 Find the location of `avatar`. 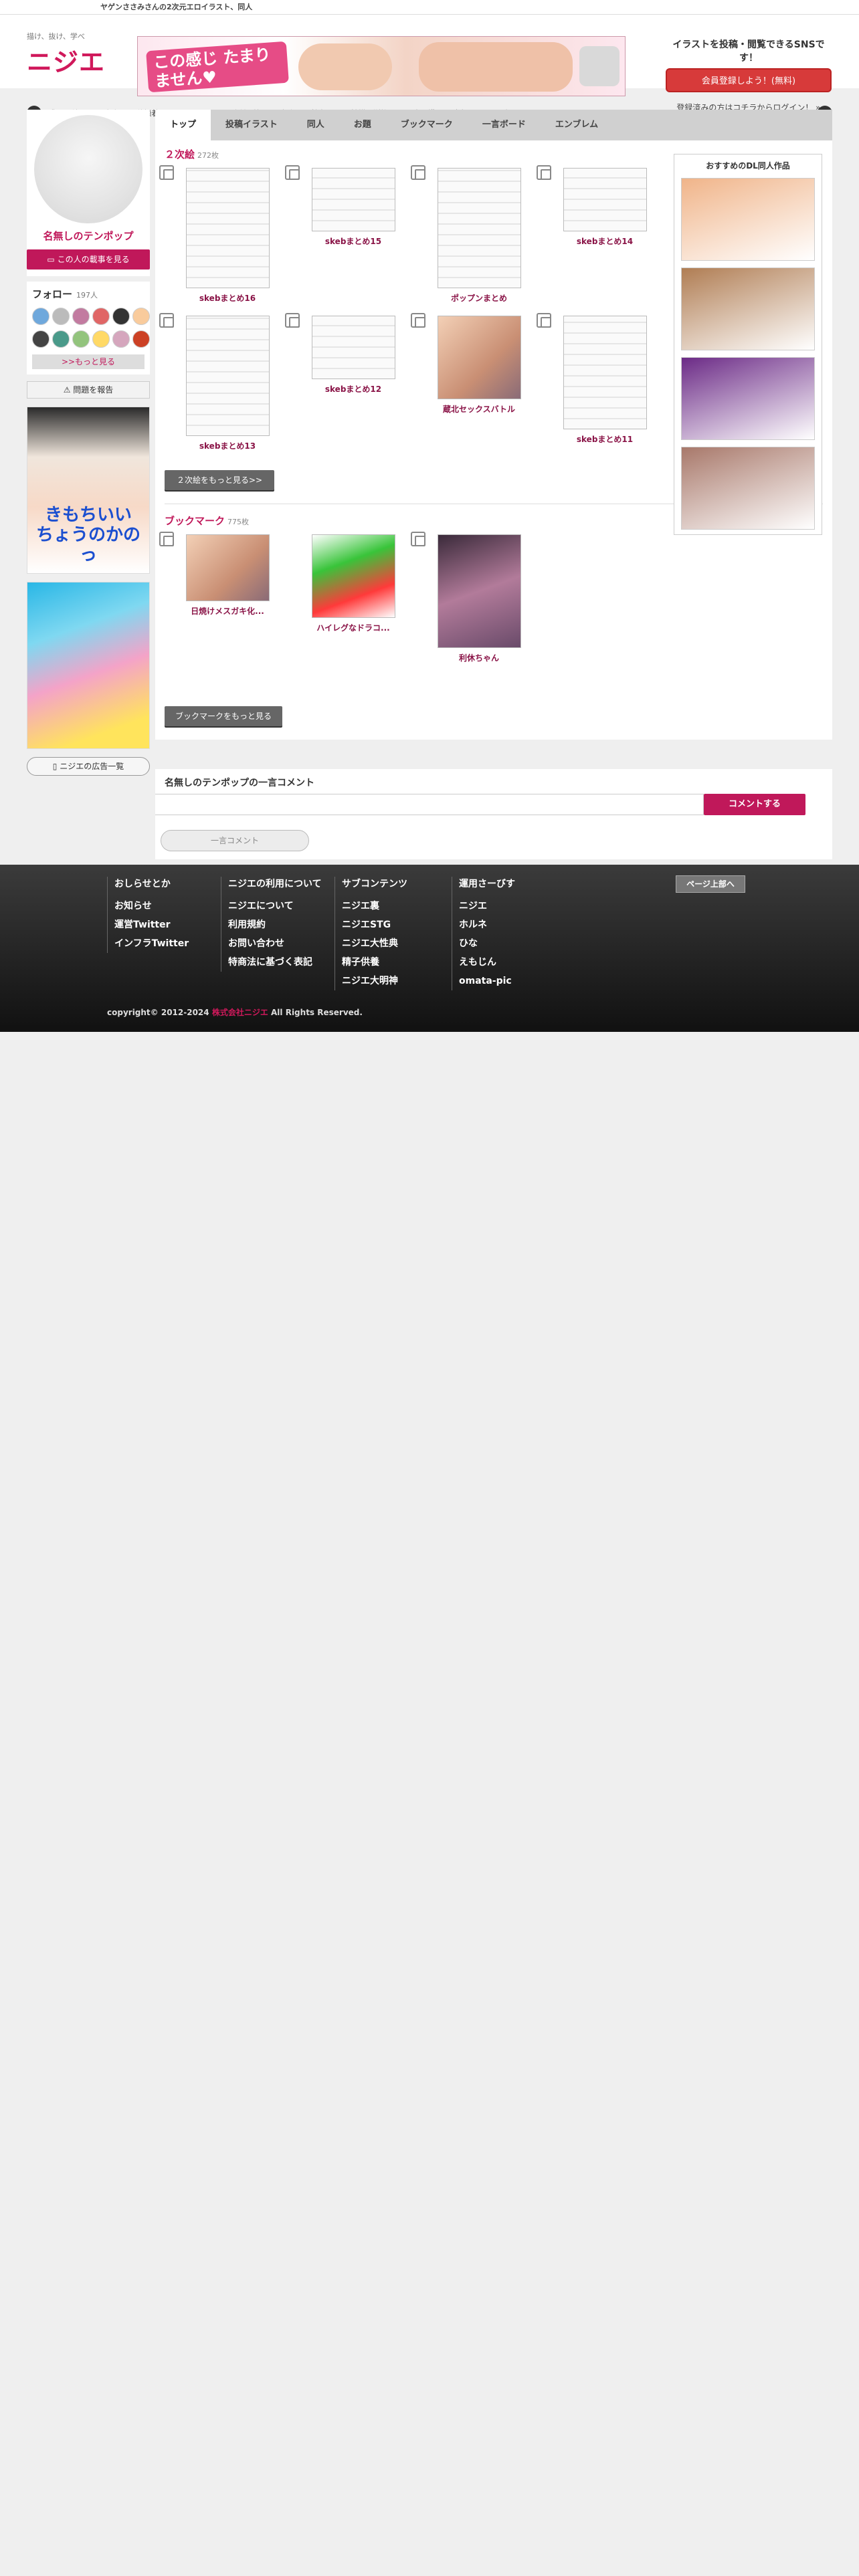

avatar is located at coordinates (88, 169).